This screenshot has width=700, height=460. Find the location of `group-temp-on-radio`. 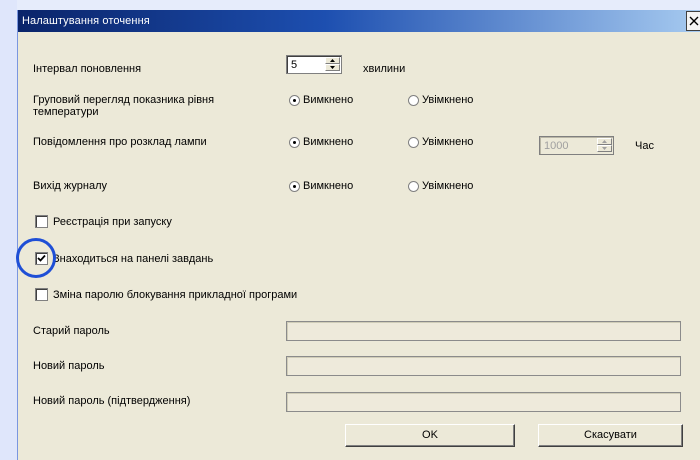

group-temp-on-radio is located at coordinates (413, 100).